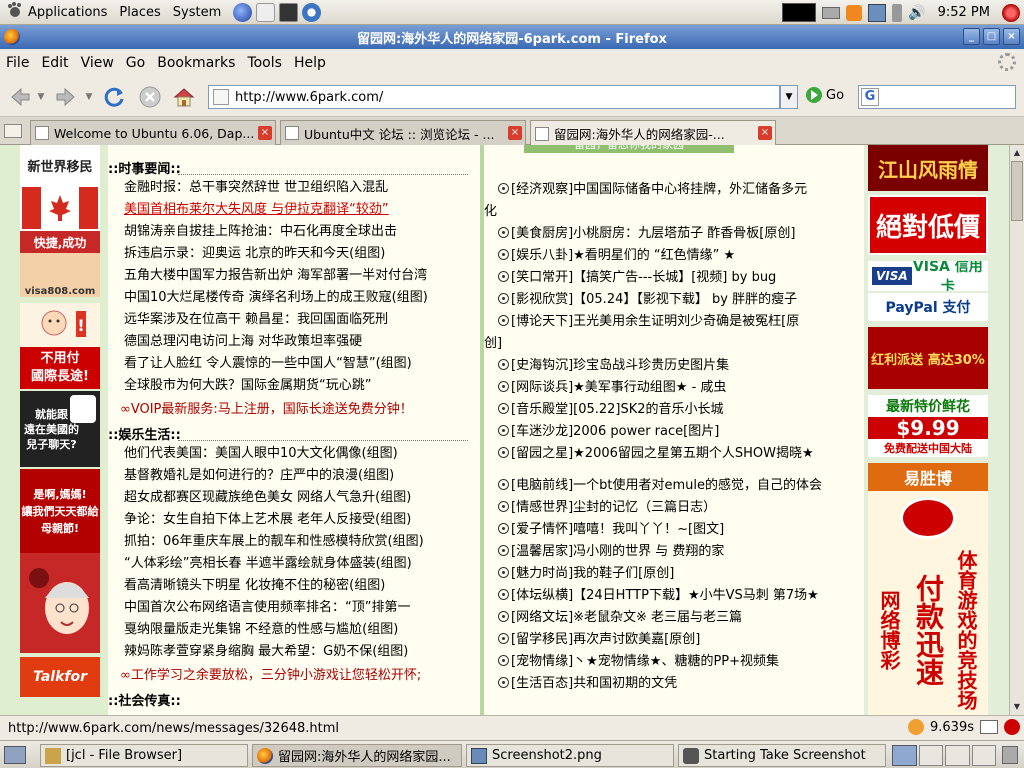 Image resolution: width=1024 pixels, height=768 pixels. I want to click on shutdown-icon, so click(1011, 12).